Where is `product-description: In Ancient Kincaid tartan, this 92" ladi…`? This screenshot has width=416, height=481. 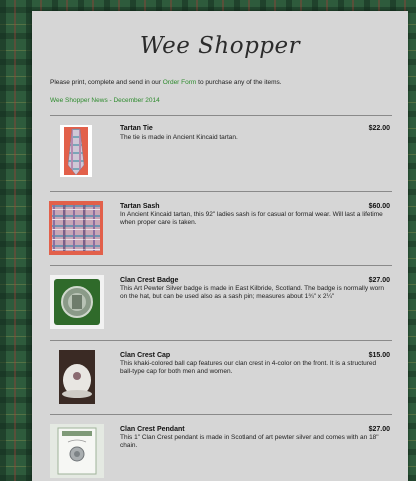
product-description: In Ancient Kincaid tartan, this 92" ladi… is located at coordinates (251, 218).